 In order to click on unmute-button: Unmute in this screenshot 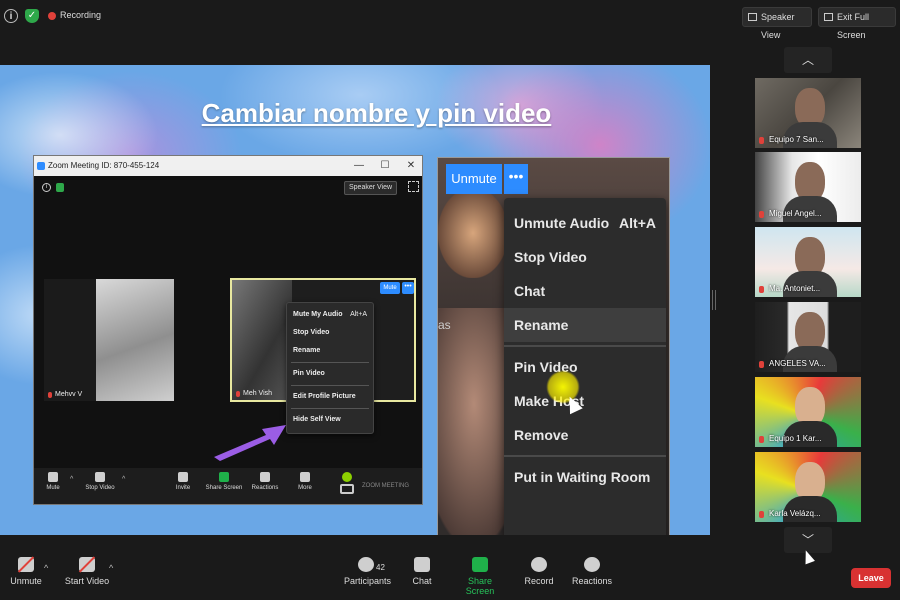, I will do `click(26, 571)`.